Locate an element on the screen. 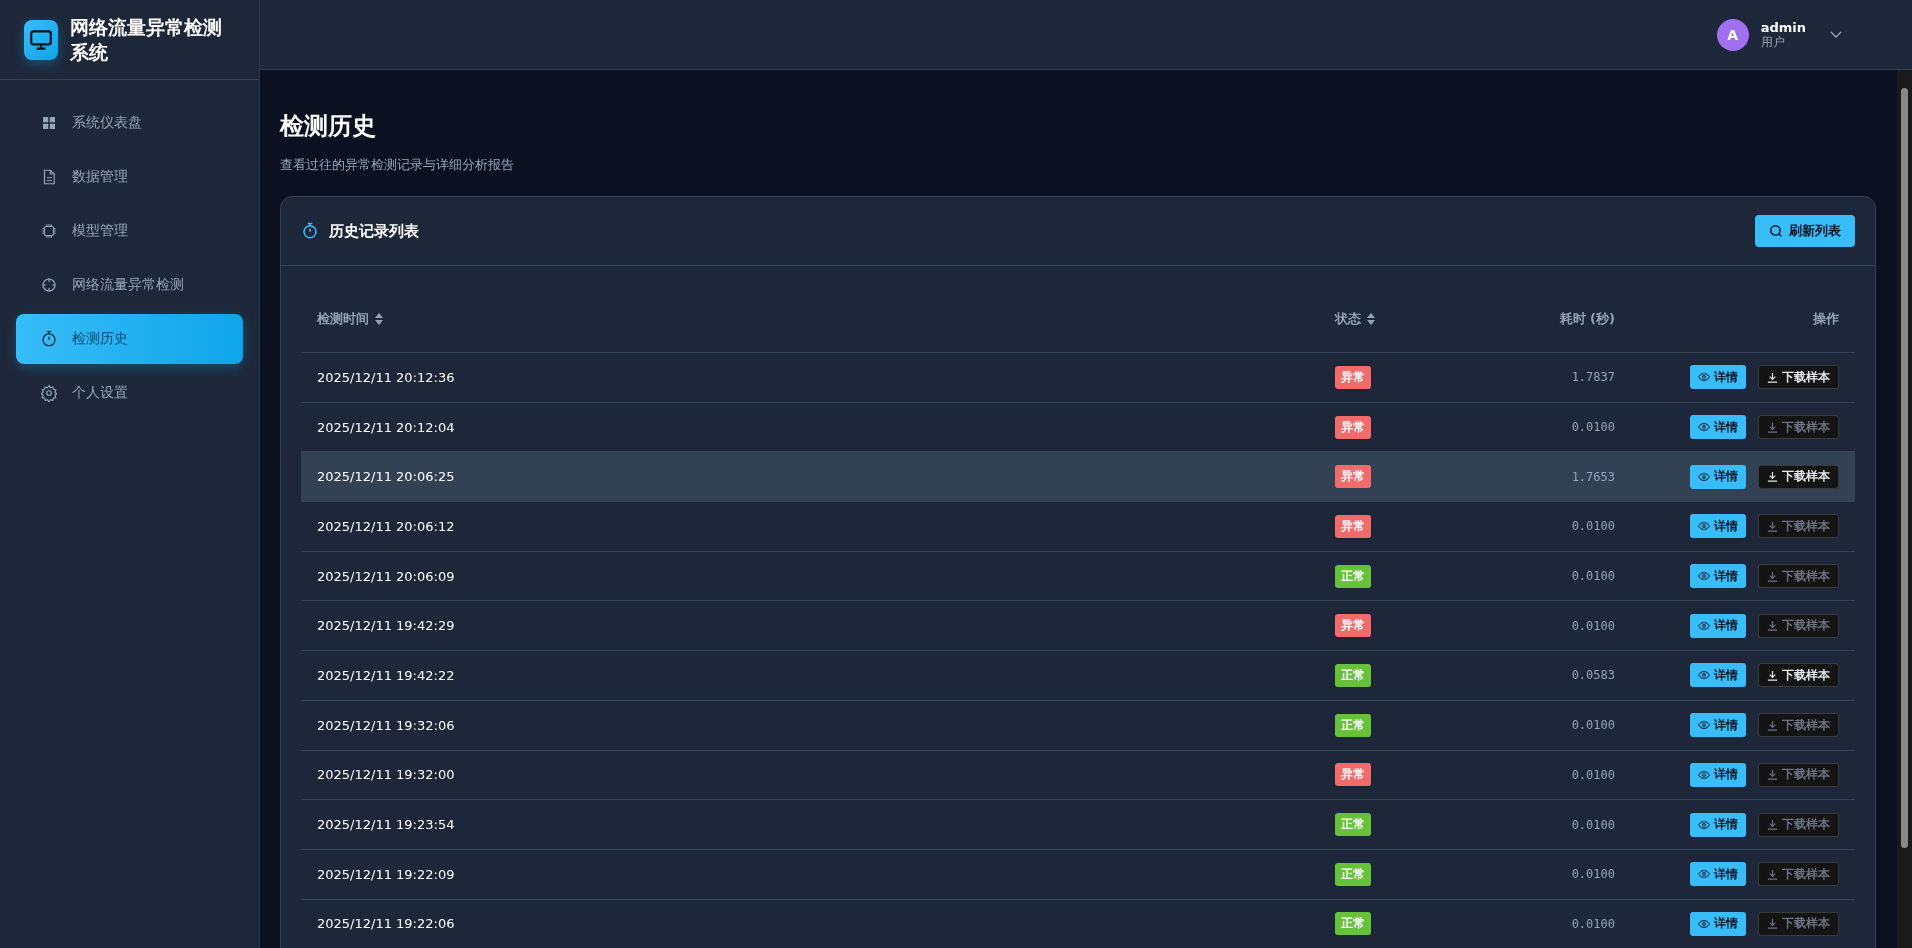  app-title: 网络流量异常检测系统 is located at coordinates (146, 39).